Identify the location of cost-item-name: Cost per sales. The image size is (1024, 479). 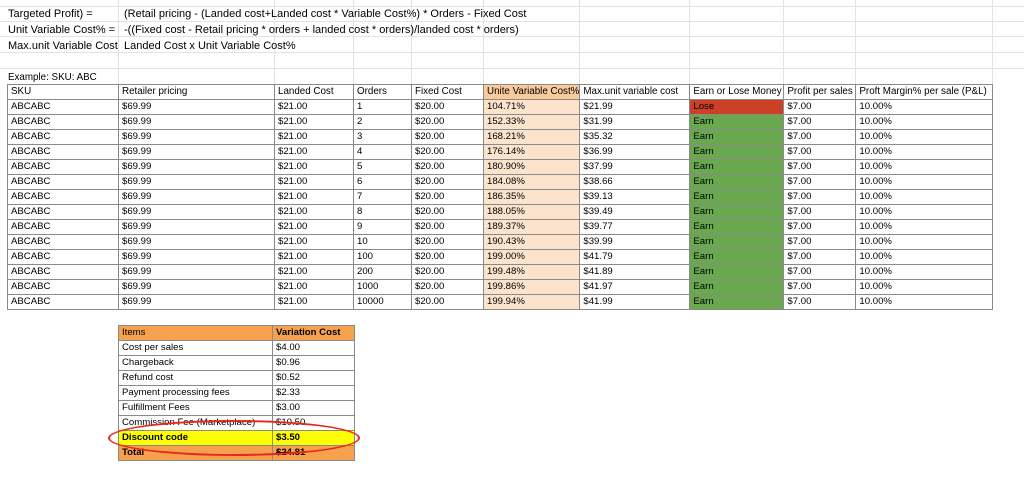
(195, 348).